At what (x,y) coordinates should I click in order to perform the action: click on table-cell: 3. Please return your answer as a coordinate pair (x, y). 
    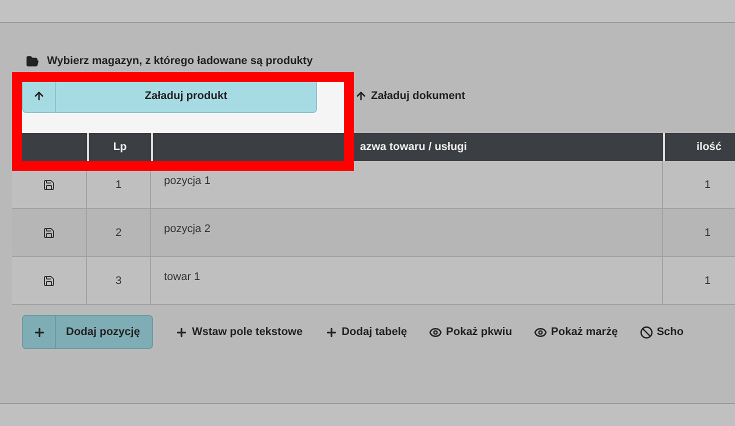
    Looking at the image, I should click on (119, 281).